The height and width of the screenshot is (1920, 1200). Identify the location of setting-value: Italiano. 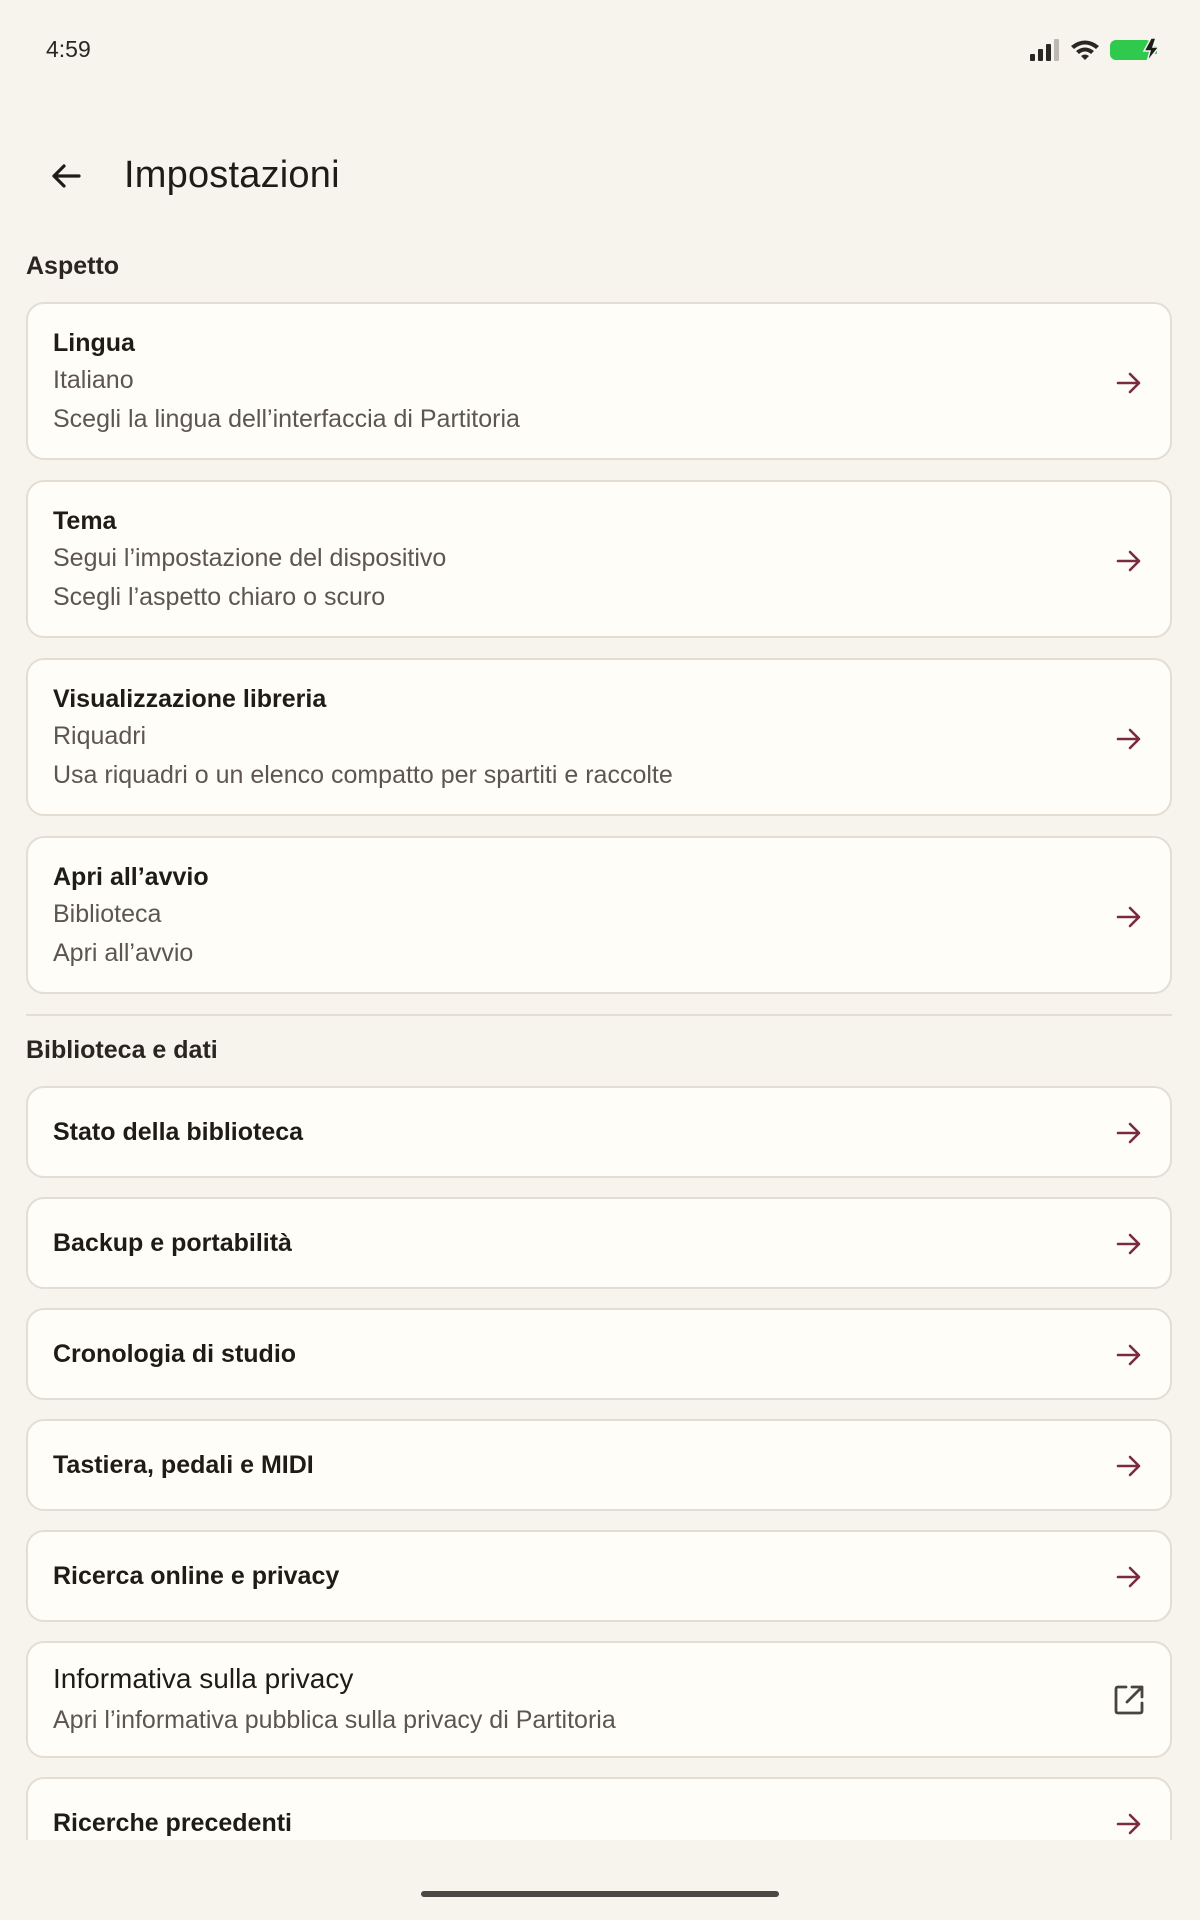
(93, 380).